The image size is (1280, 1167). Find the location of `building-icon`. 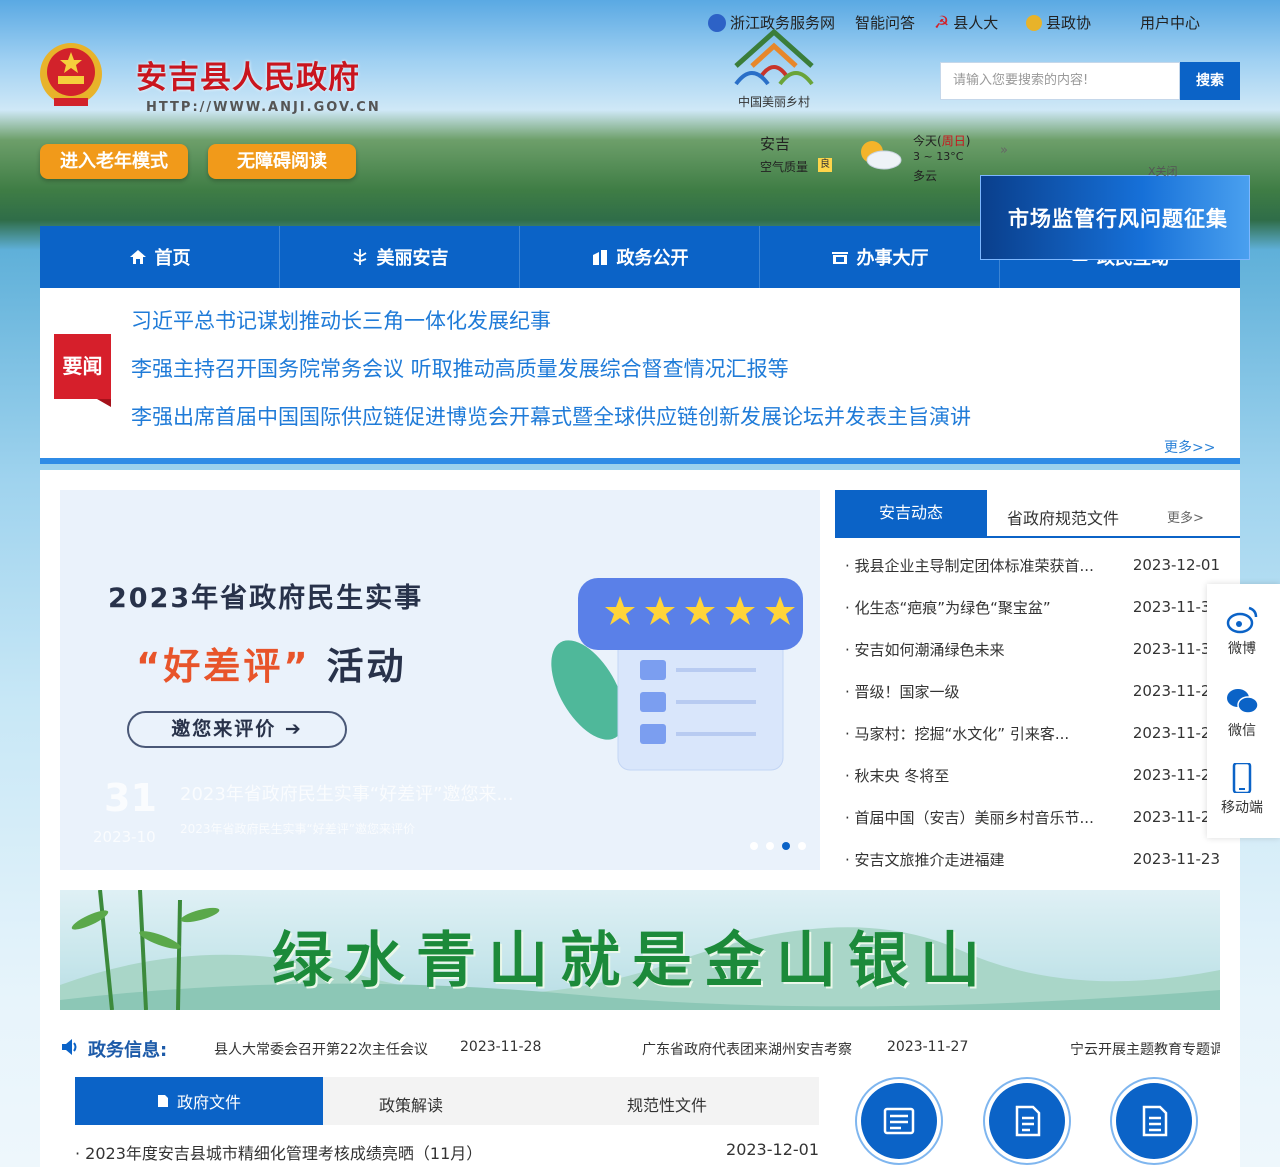

building-icon is located at coordinates (599, 257).